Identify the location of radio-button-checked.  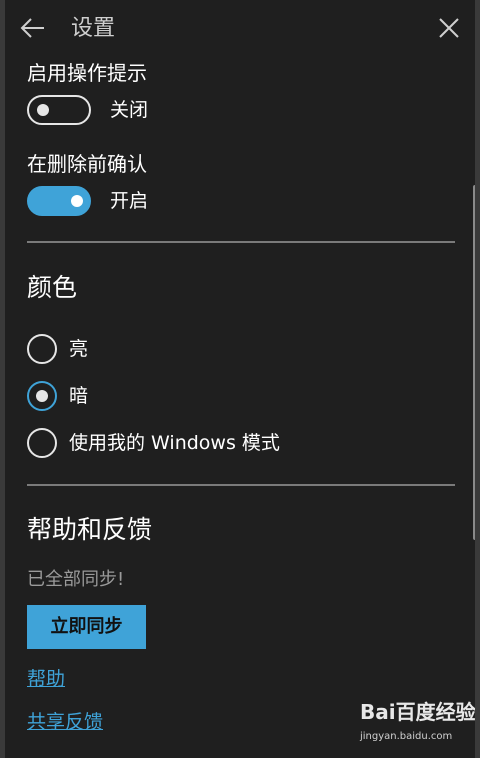
(42, 396).